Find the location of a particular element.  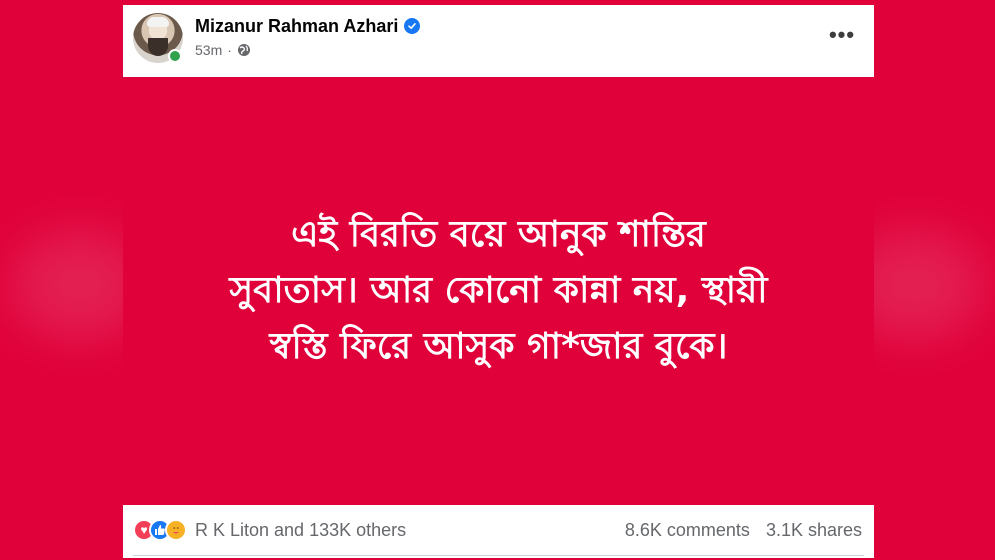

author-row: Mizanur Rahman Azhari is located at coordinates (308, 26).